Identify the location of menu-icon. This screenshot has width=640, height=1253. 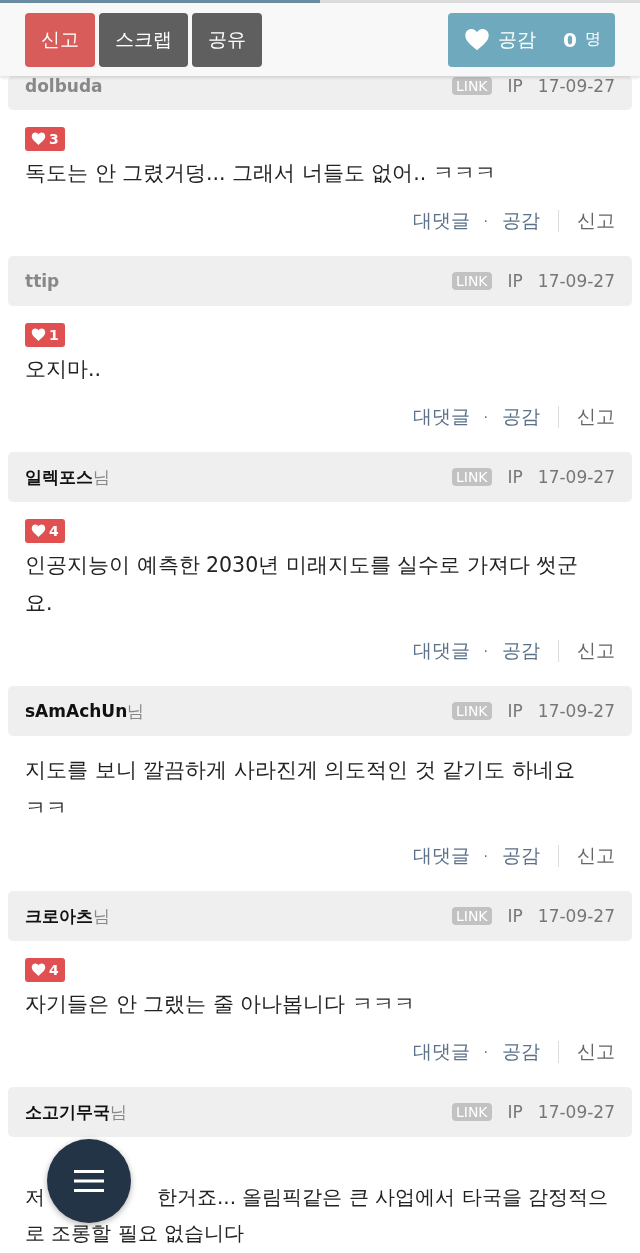
(89, 1181).